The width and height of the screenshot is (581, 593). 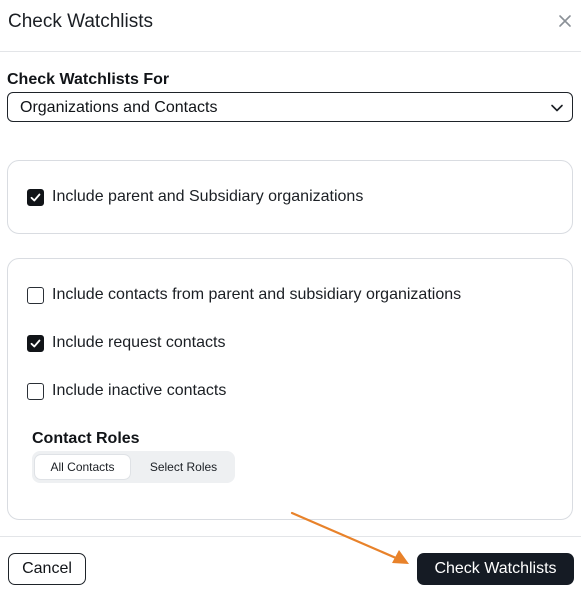 I want to click on chevron-down-icon, so click(x=557, y=108).